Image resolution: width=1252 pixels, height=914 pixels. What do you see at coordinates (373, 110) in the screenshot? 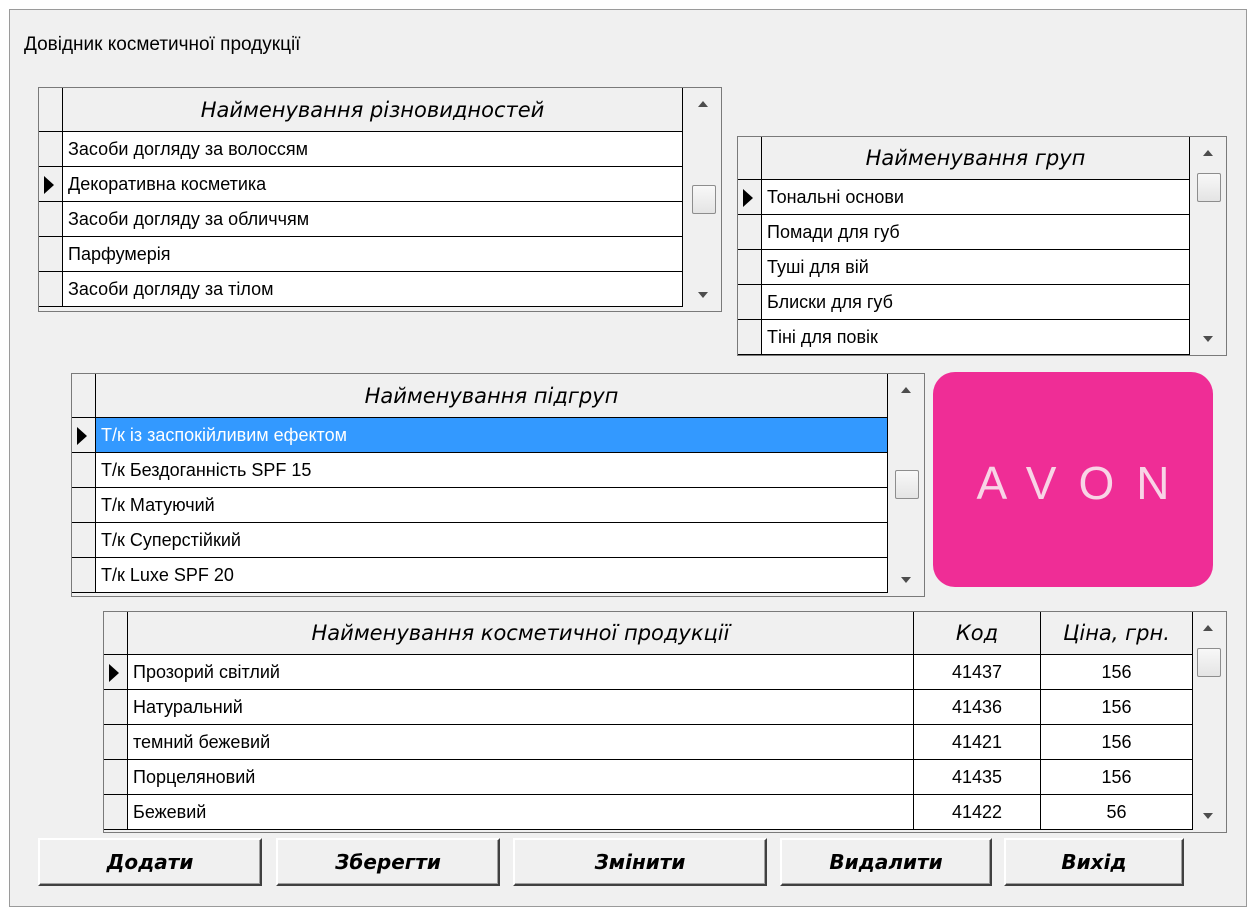
I see `variety-name-header: Найменування різновидностей` at bounding box center [373, 110].